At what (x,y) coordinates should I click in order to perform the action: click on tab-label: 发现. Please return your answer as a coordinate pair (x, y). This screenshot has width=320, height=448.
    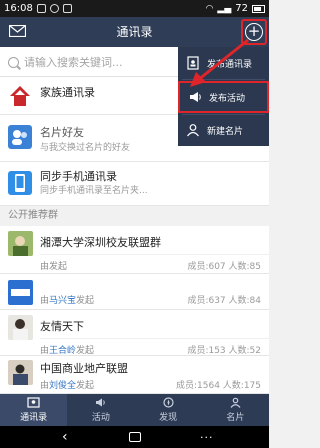
    Looking at the image, I should click on (168, 418).